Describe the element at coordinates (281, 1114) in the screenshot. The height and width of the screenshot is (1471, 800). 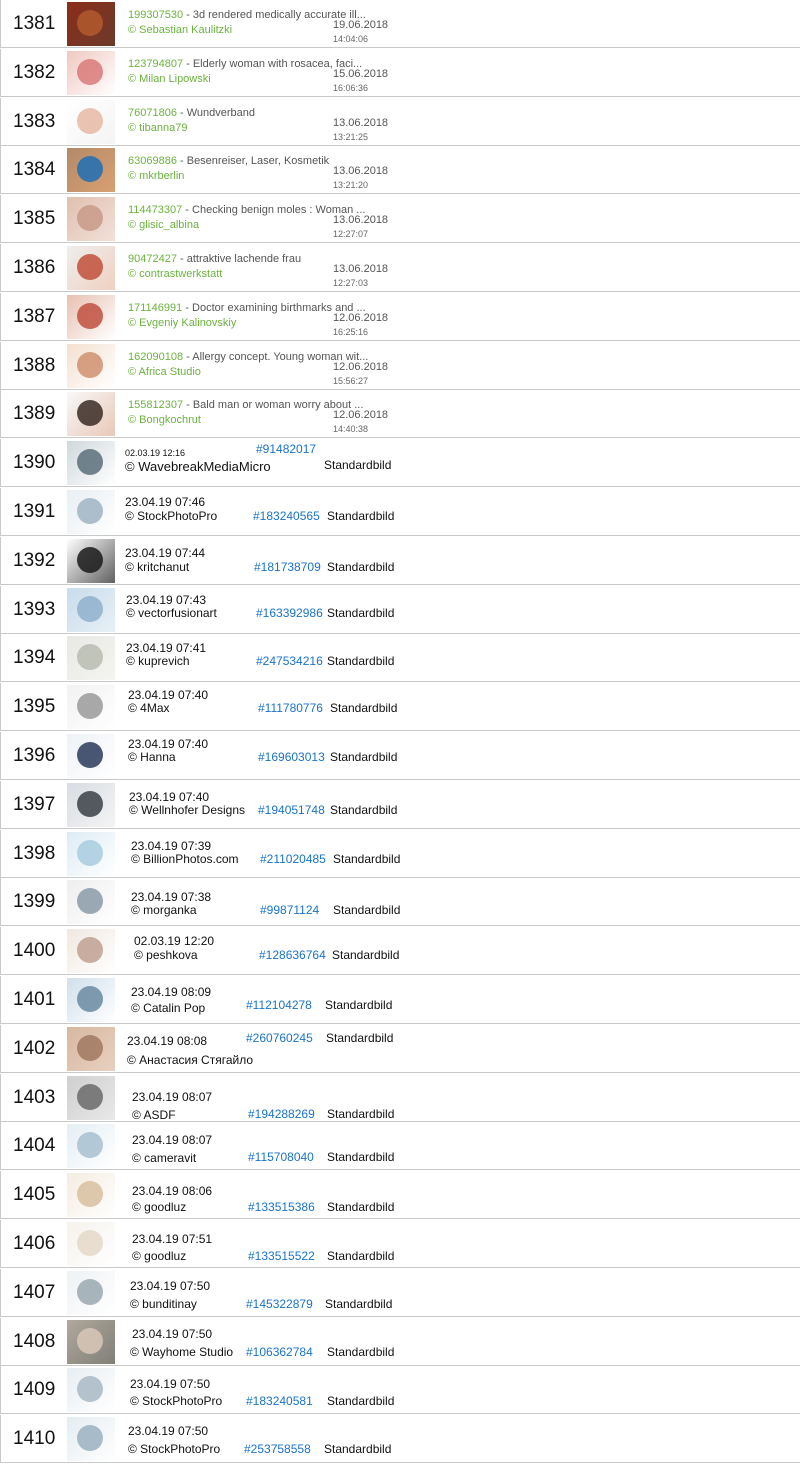
I see `asset-id-link: #194288269` at that location.